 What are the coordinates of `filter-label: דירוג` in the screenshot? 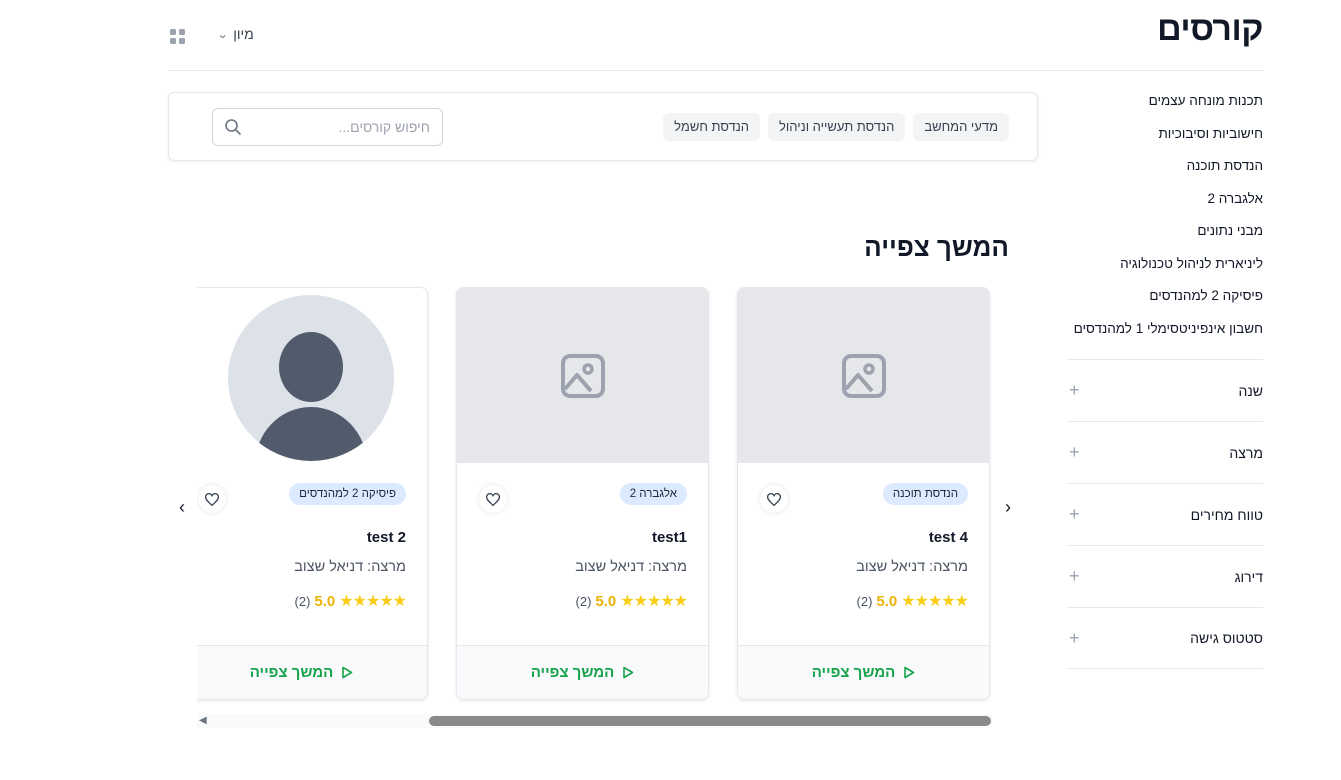 It's located at (1248, 576).